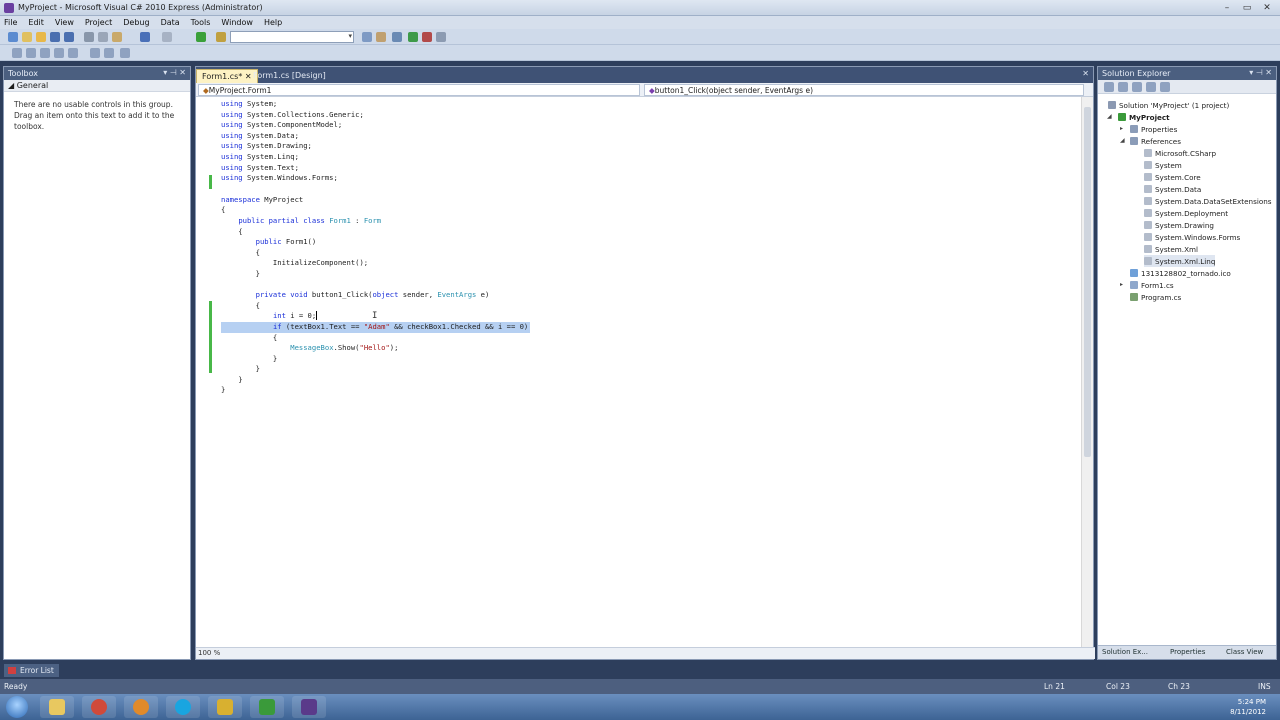  What do you see at coordinates (1172, 189) in the screenshot?
I see `tree-node-reference: System.Data` at bounding box center [1172, 189].